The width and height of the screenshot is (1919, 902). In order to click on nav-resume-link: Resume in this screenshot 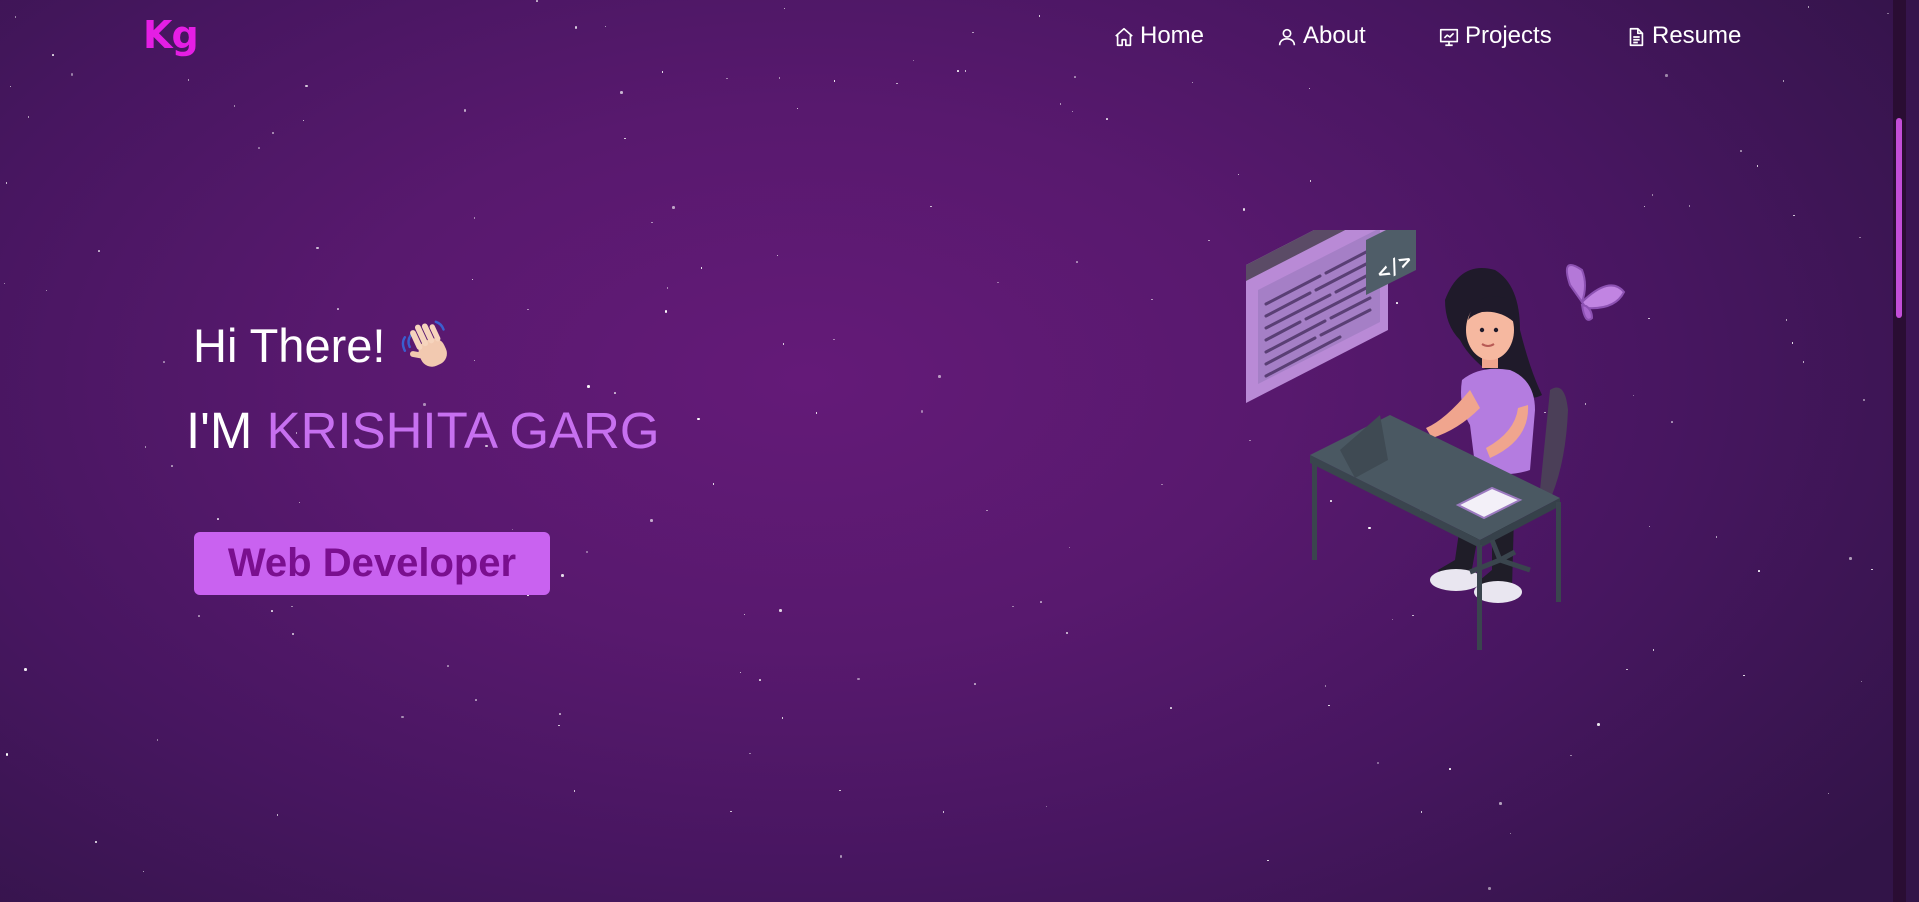, I will do `click(1683, 36)`.